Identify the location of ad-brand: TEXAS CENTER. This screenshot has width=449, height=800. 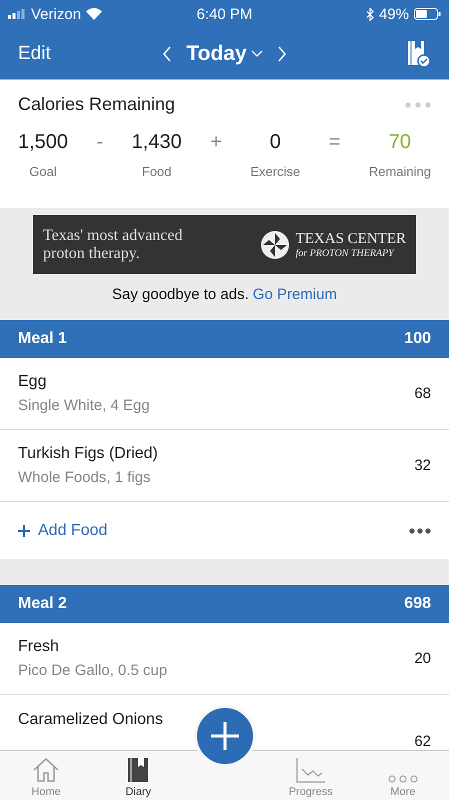
(351, 239).